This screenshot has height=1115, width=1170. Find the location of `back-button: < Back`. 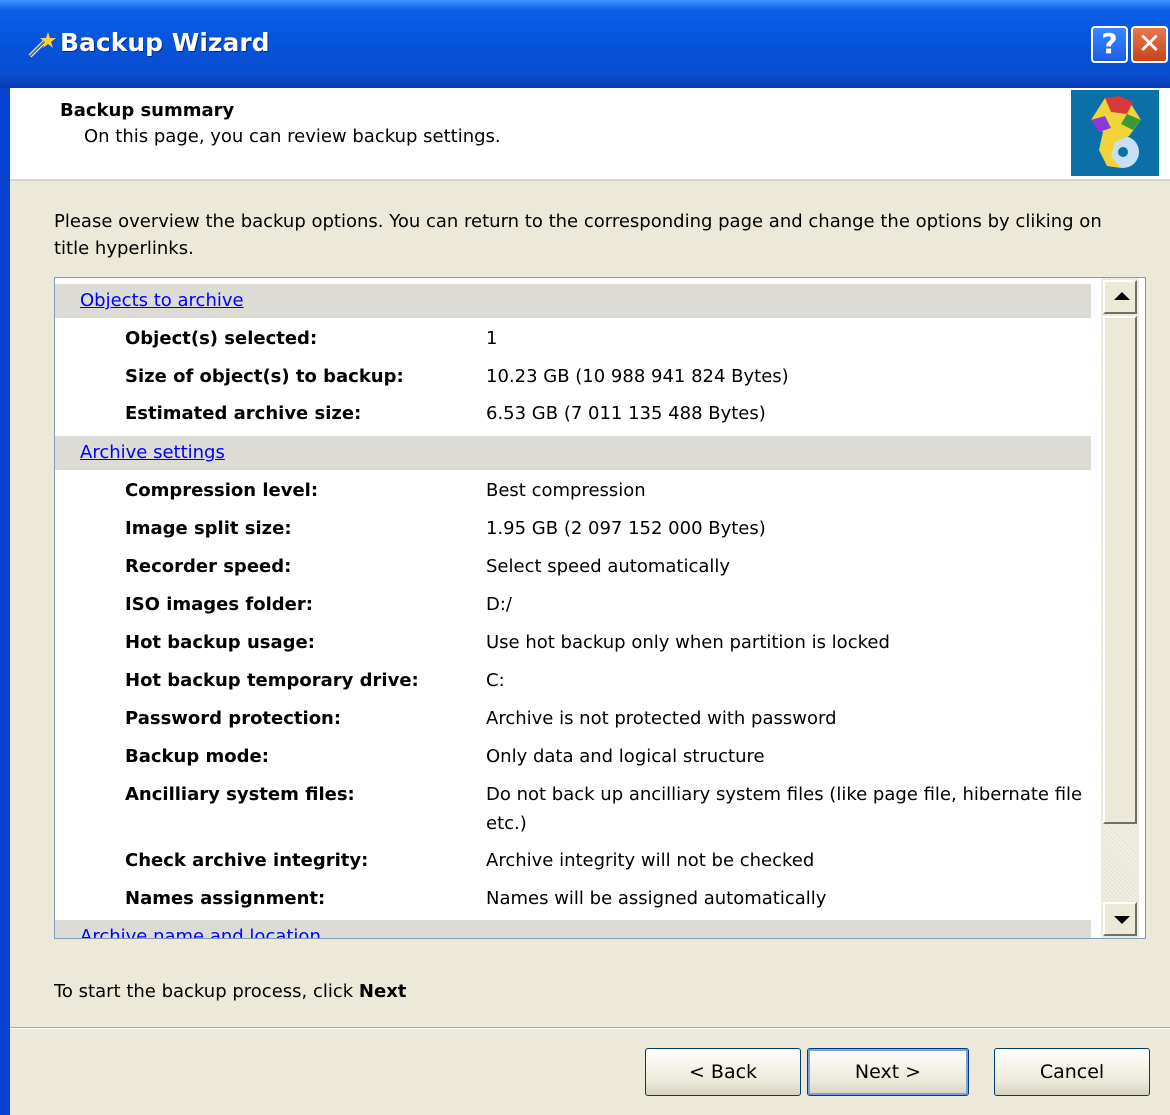

back-button: < Back is located at coordinates (723, 1072).